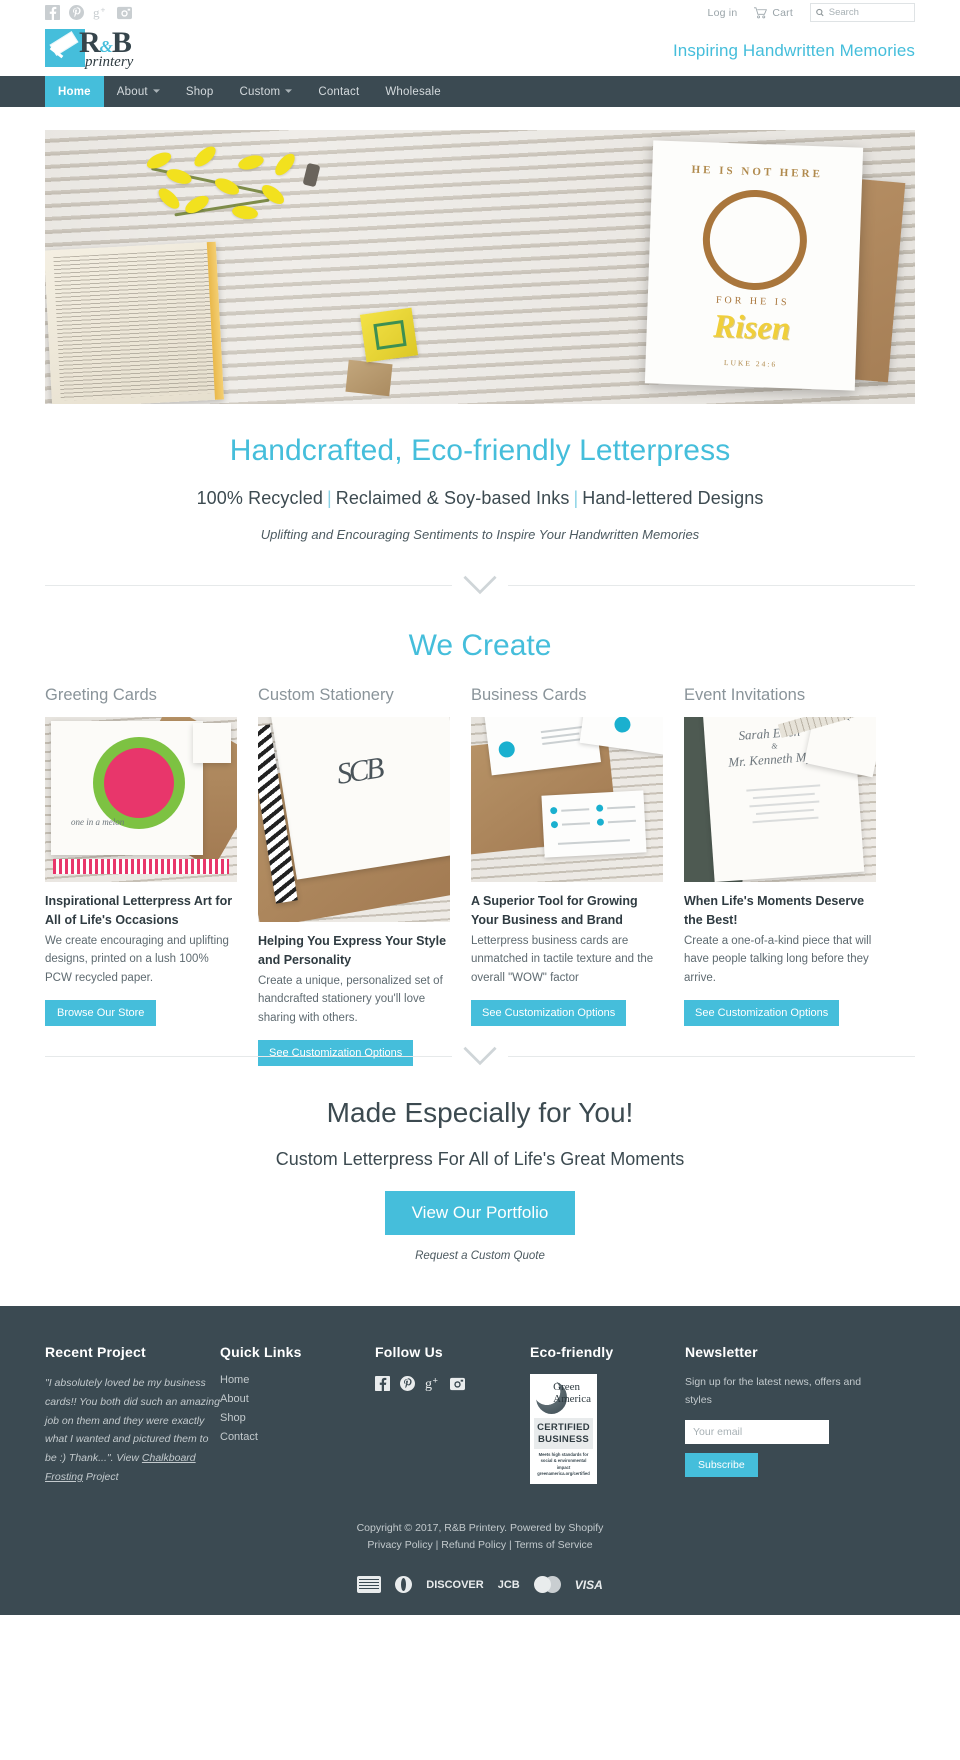 The width and height of the screenshot is (960, 1760). What do you see at coordinates (547, 1585) in the screenshot?
I see `mastercard-icon` at bounding box center [547, 1585].